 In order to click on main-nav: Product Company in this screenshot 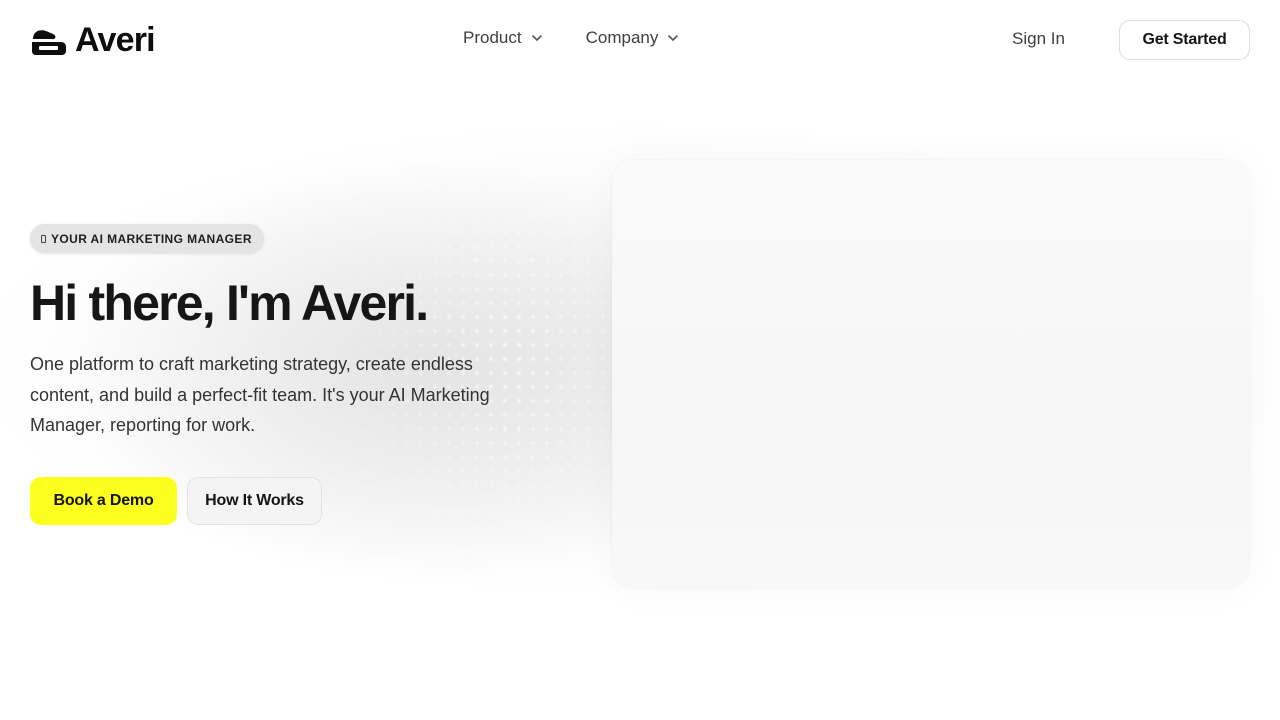, I will do `click(571, 38)`.